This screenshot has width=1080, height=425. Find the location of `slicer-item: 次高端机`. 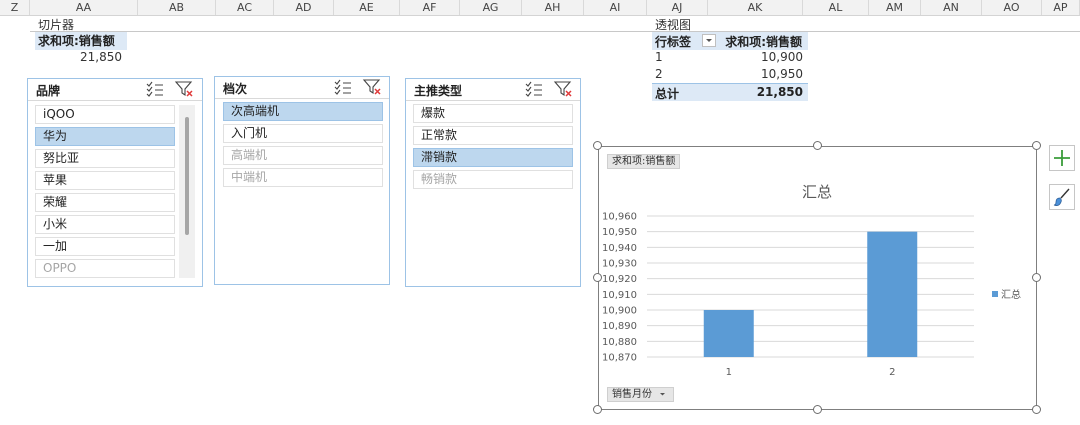

slicer-item: 次高端机 is located at coordinates (303, 111).